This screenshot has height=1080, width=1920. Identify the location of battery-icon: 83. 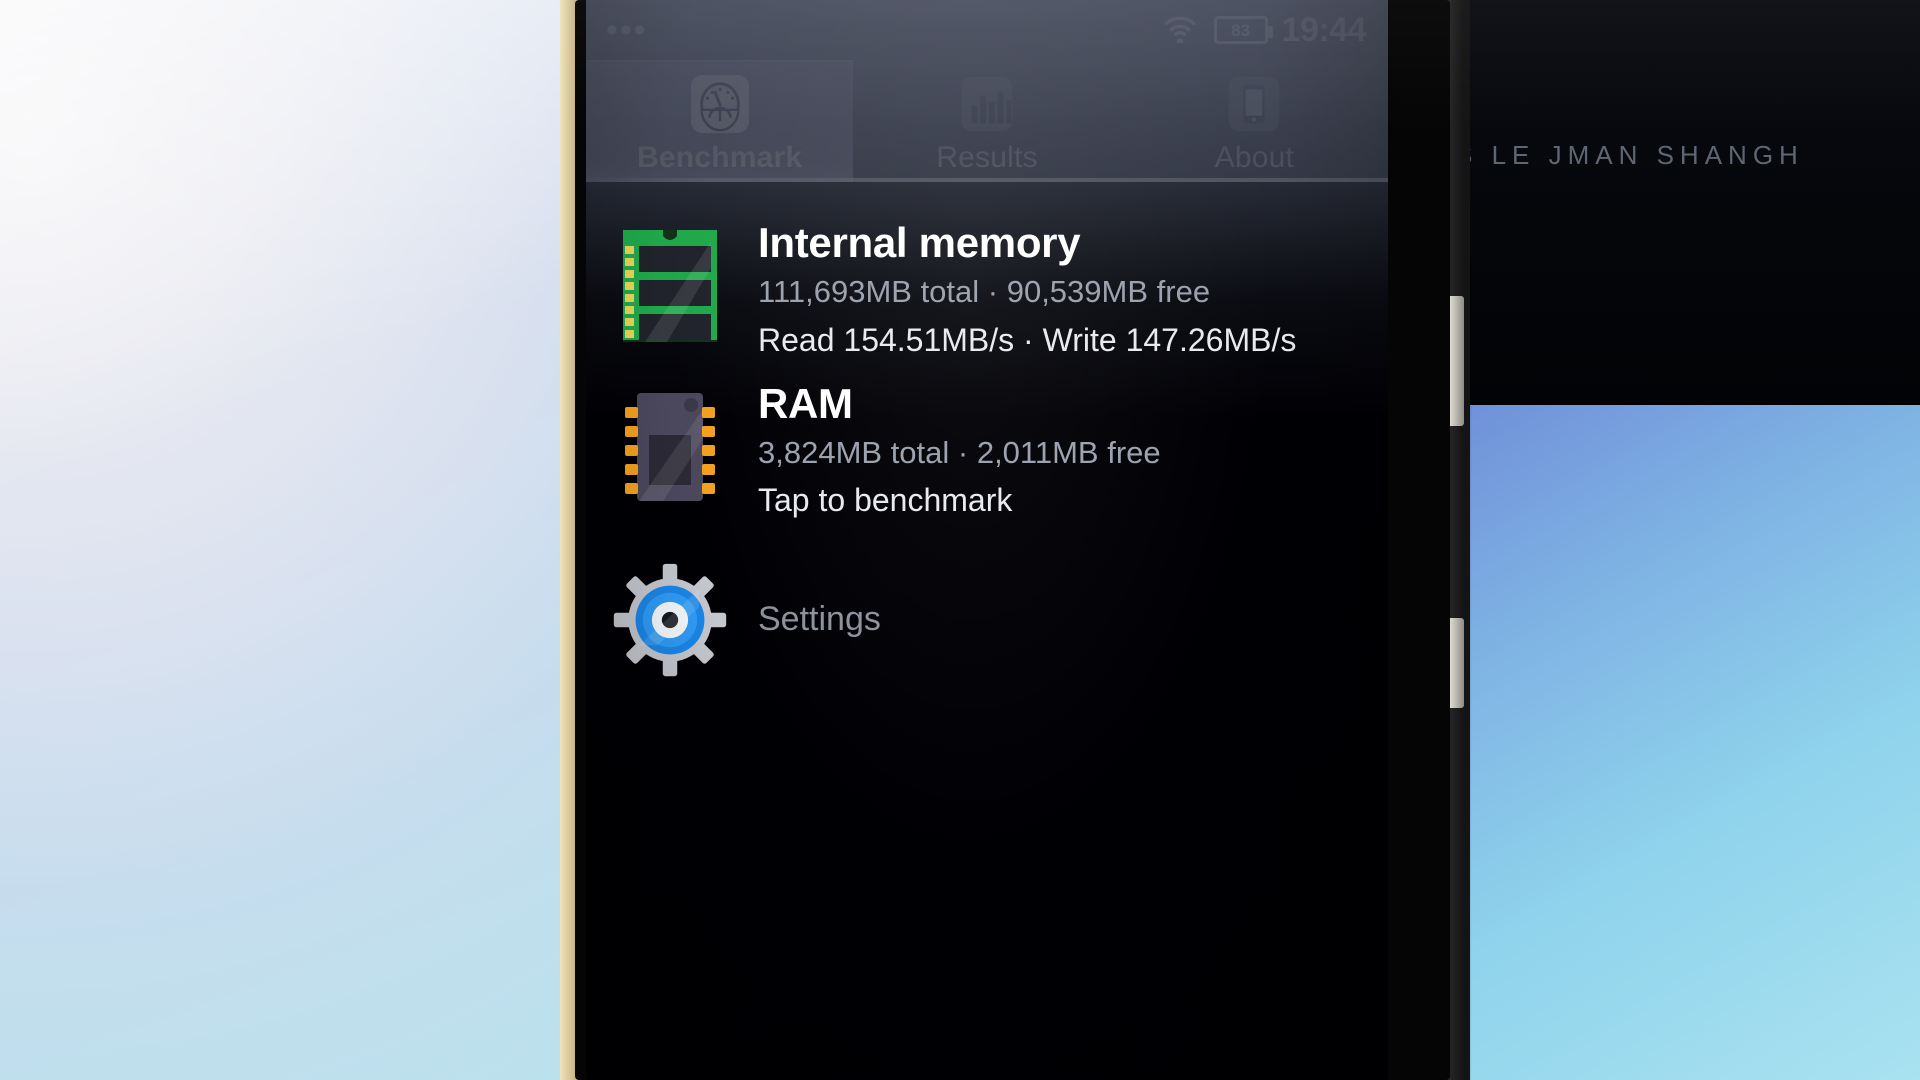
(1243, 30).